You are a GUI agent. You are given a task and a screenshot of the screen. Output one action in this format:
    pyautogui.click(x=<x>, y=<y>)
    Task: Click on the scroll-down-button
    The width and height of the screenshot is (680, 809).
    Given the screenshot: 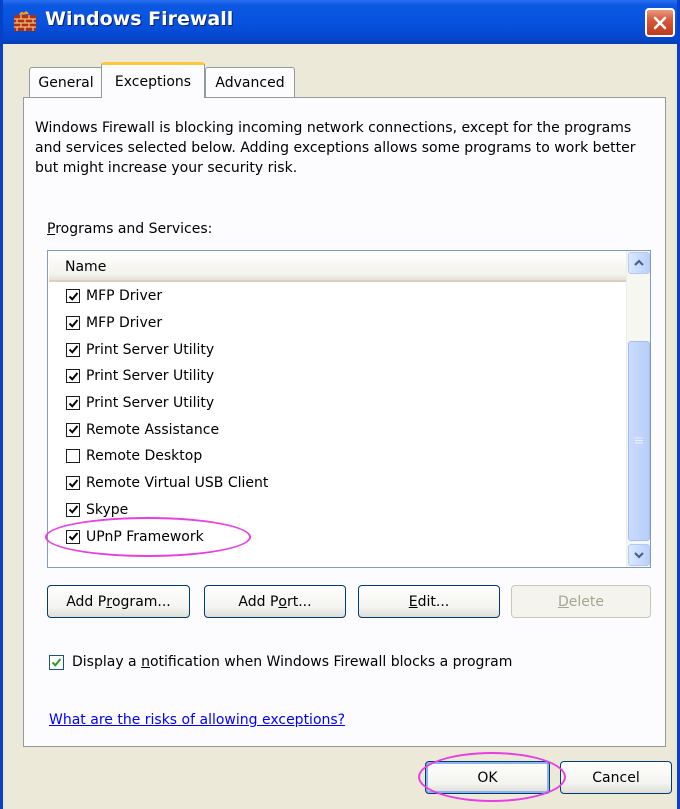 What is the action you would take?
    pyautogui.click(x=639, y=555)
    